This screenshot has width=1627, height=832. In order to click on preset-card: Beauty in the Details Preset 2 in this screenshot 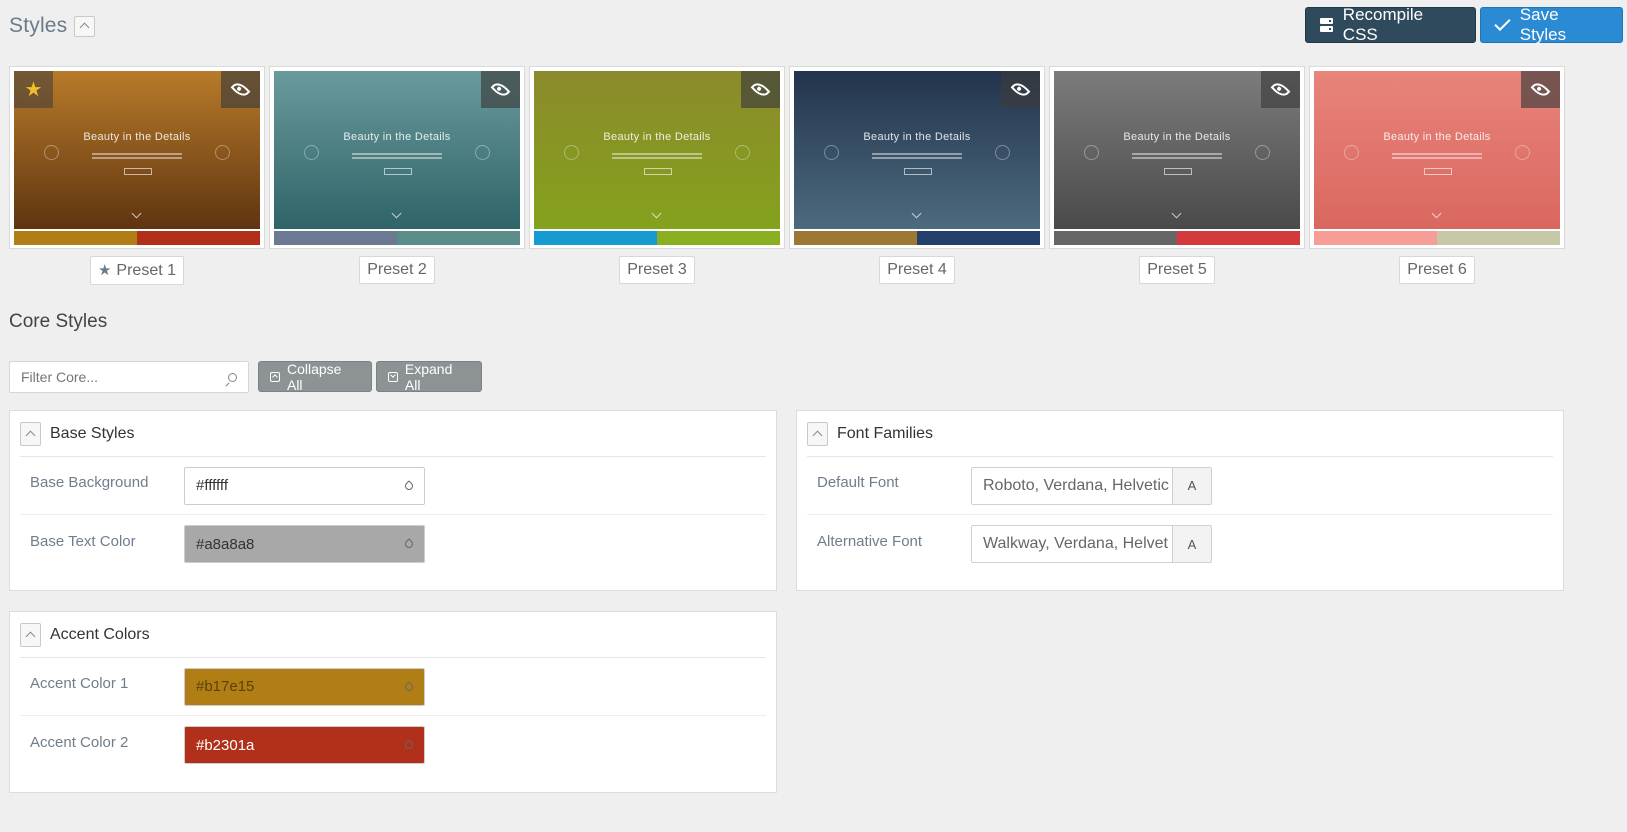, I will do `click(397, 175)`.